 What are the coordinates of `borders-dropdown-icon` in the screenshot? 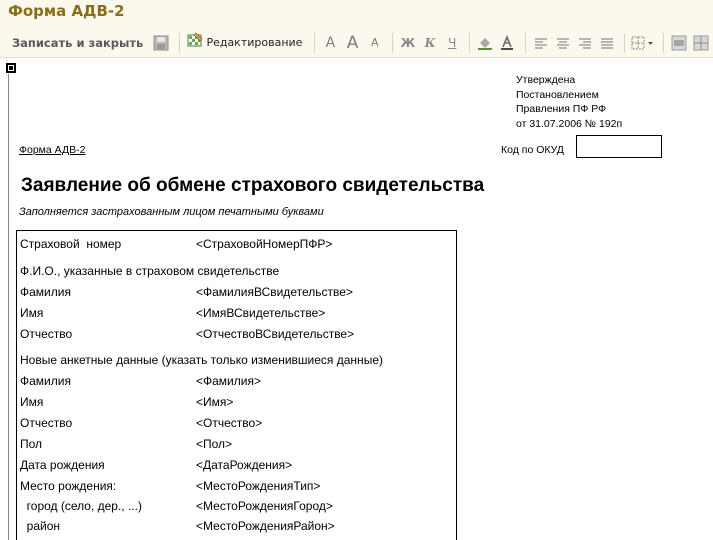 It's located at (643, 43).